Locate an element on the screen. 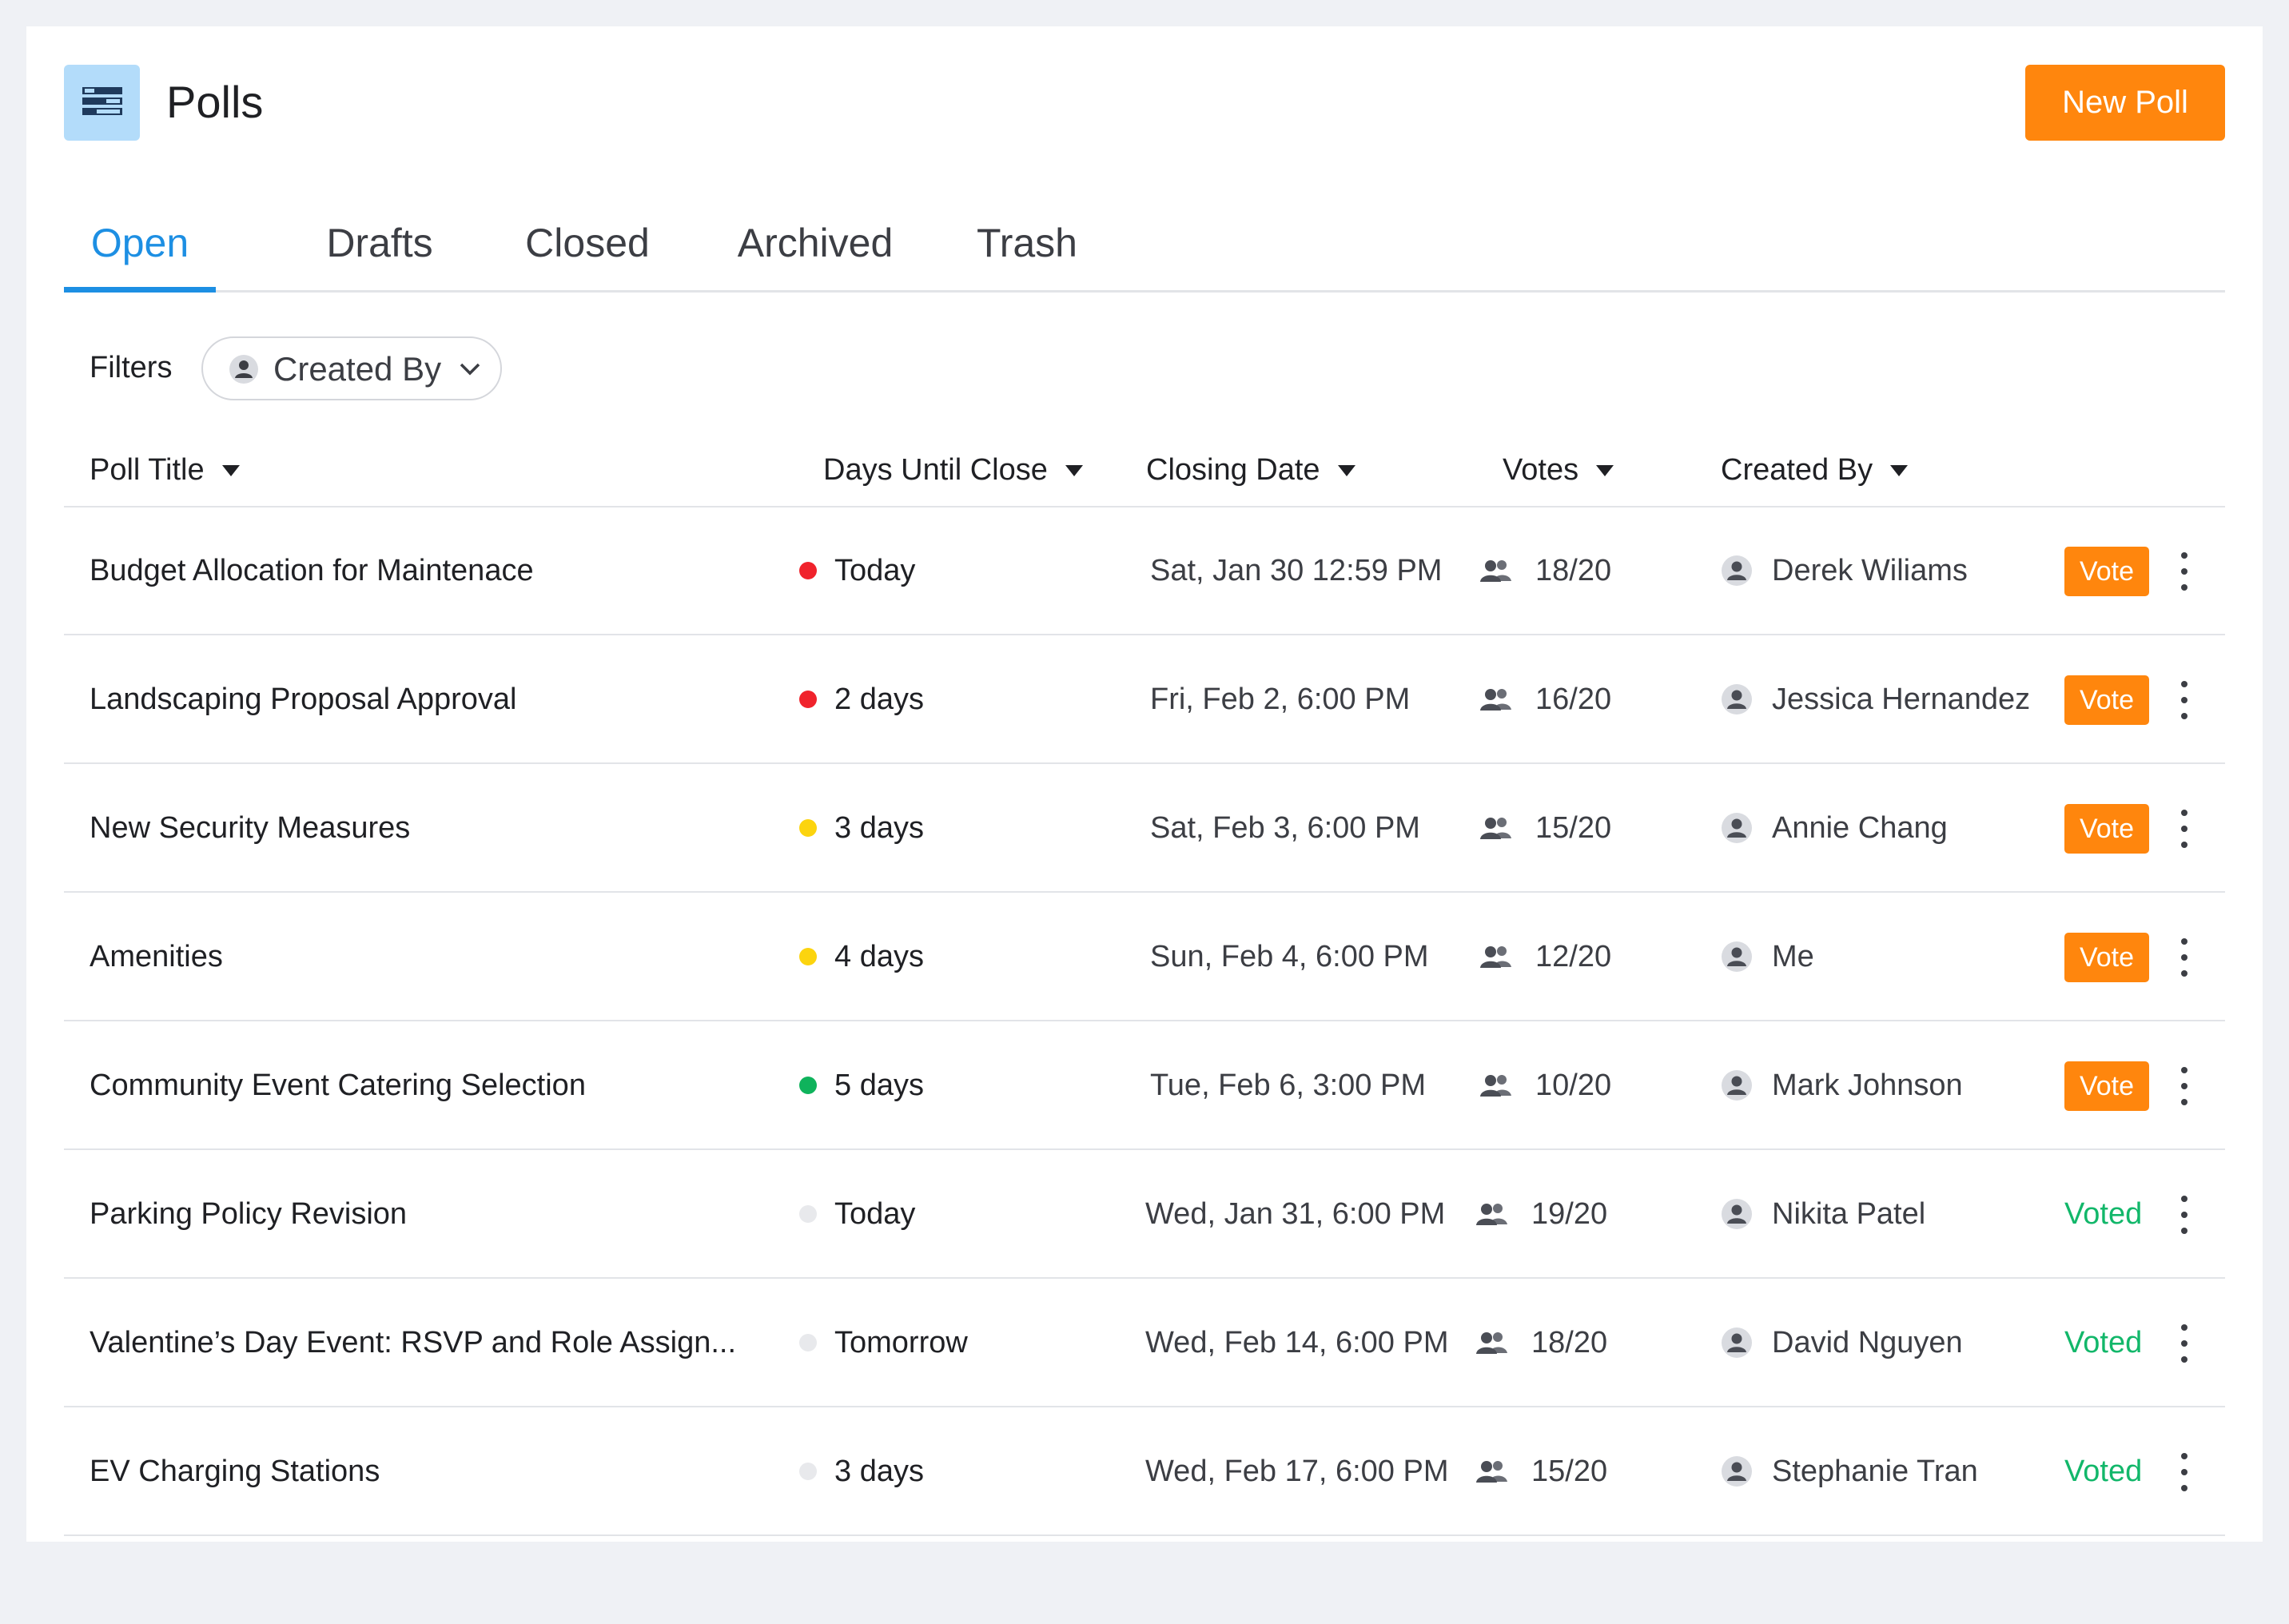 Image resolution: width=2289 pixels, height=1624 pixels. votes-count: 10/20 is located at coordinates (1545, 1085).